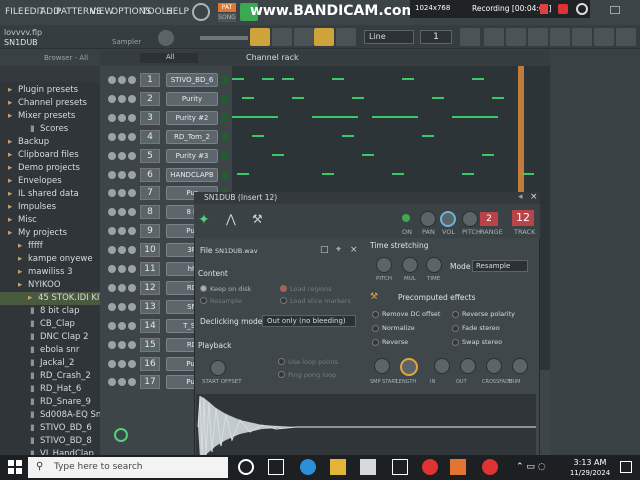 The height and width of the screenshot is (480, 640). I want to click on pan-knob, so click(428, 219).